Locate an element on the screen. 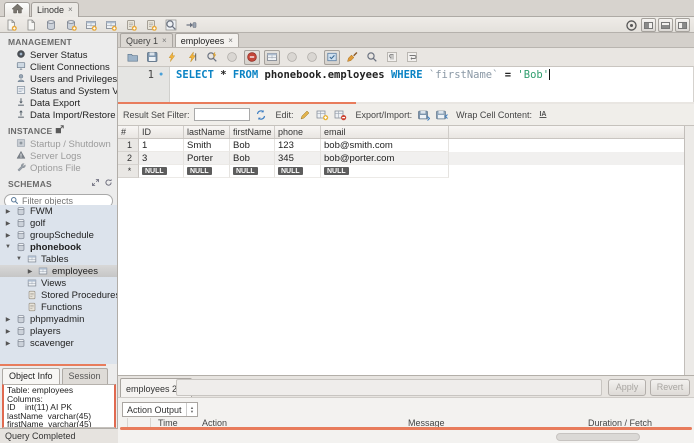 Image resolution: width=694 pixels, height=443 pixels. tree-item-scavenger: ▶ scavenger is located at coordinates (58, 343).